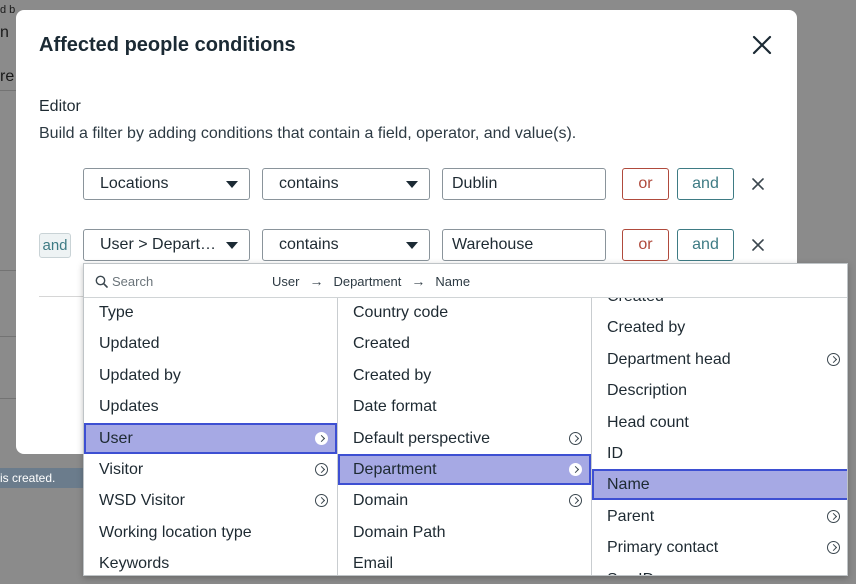 The image size is (856, 584). I want to click on modal-title: Affected people conditions, so click(167, 45).